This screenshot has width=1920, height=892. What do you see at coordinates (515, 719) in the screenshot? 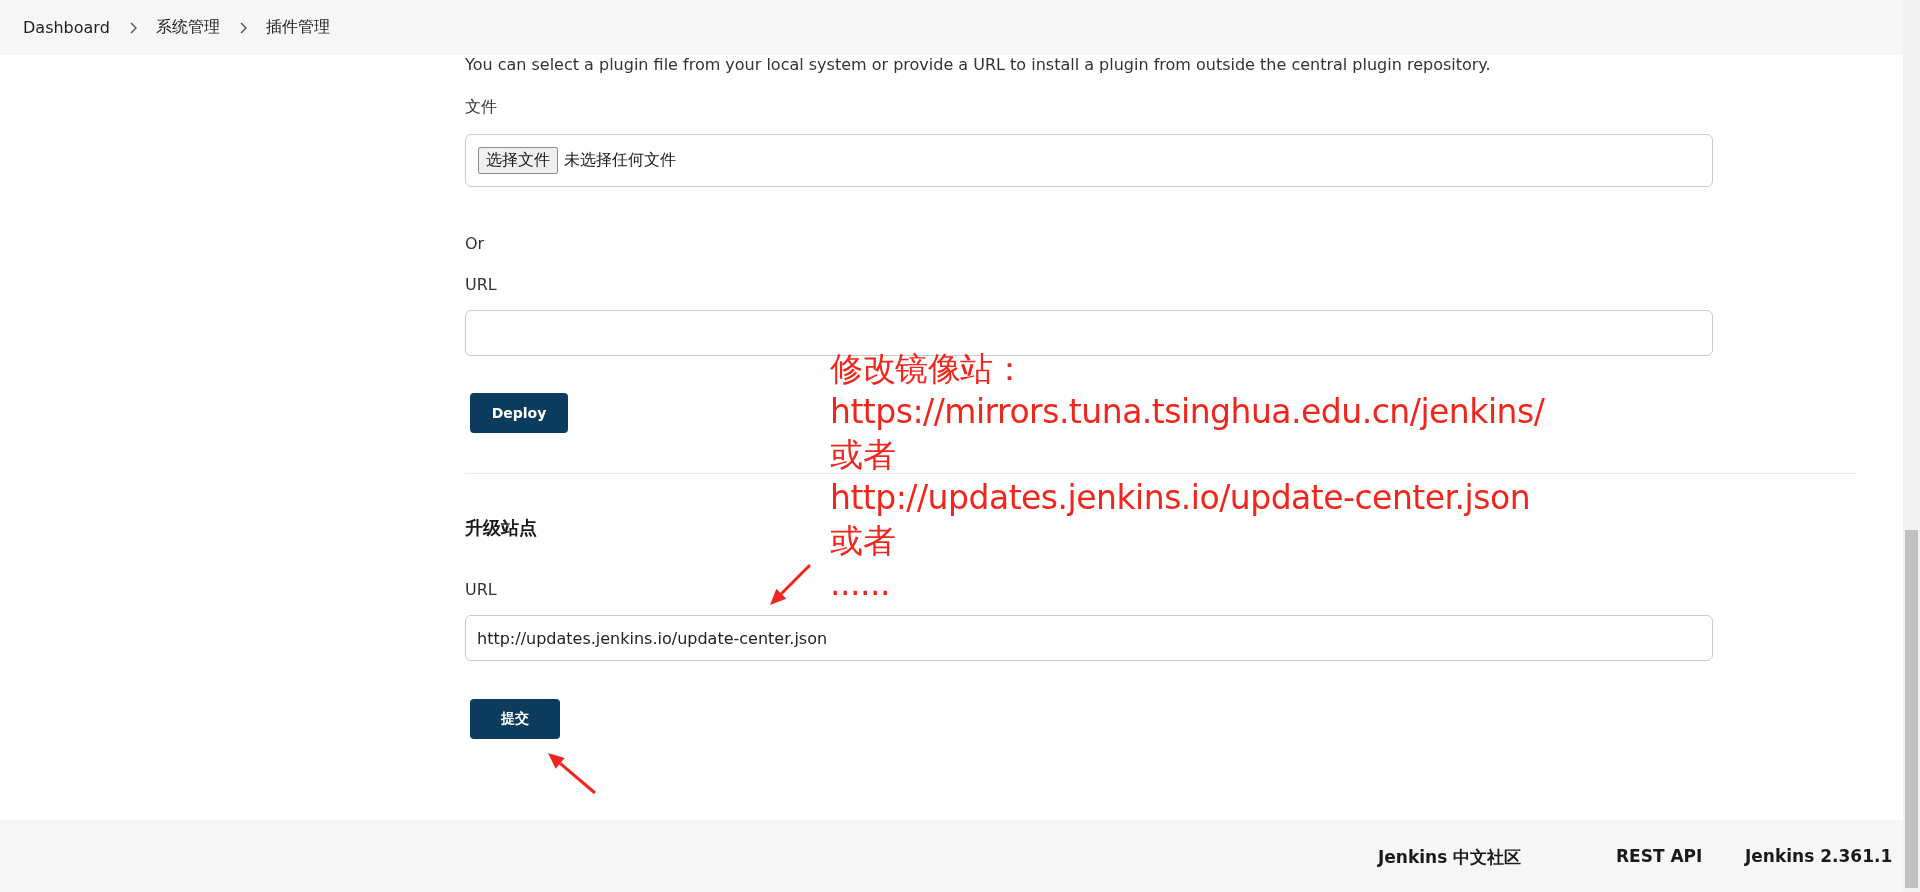
I see `submit-button: 提交` at bounding box center [515, 719].